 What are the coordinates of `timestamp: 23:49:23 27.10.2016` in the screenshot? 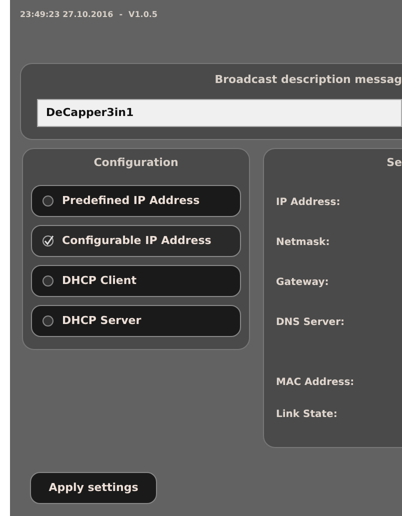 It's located at (67, 15).